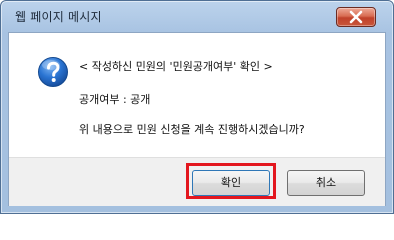  Describe the element at coordinates (53, 72) in the screenshot. I see `question-mark-icon` at that location.